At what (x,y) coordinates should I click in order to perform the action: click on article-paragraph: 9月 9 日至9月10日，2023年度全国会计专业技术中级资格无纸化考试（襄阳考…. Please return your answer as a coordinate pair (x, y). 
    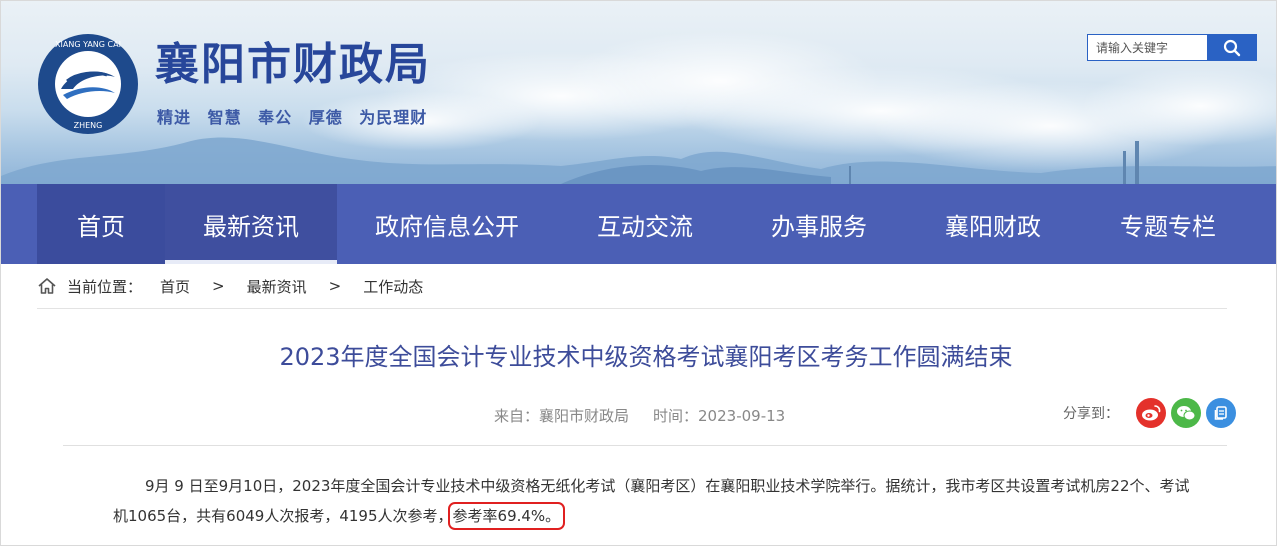
    Looking at the image, I should click on (653, 501).